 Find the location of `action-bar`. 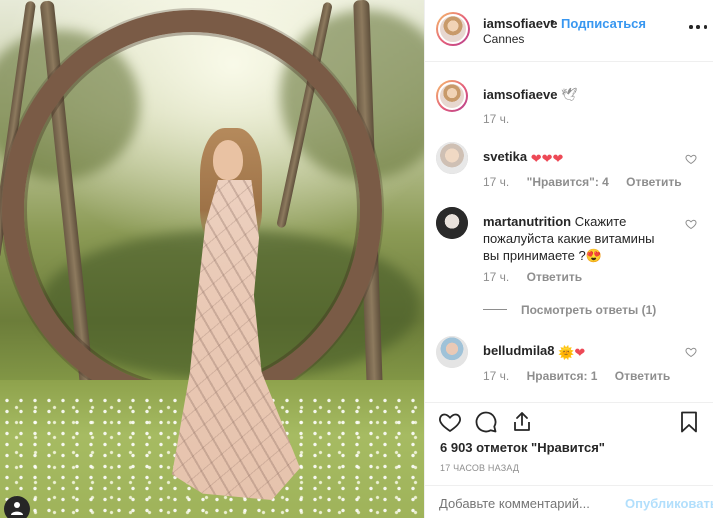

action-bar is located at coordinates (569, 420).